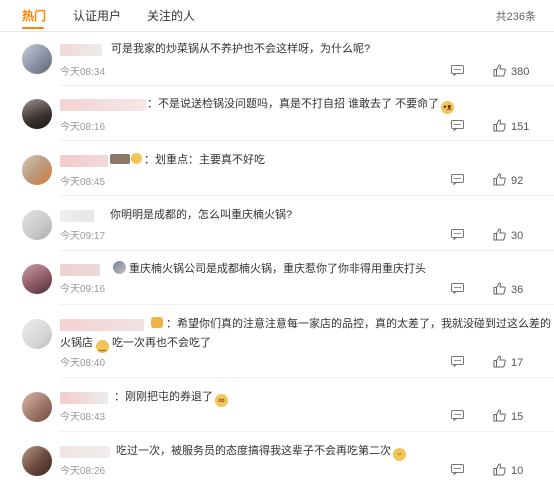  Describe the element at coordinates (277, 415) in the screenshot. I see `comment-item: ：刚刚把屯的券退了 ∞ 今天08:43 15` at that location.